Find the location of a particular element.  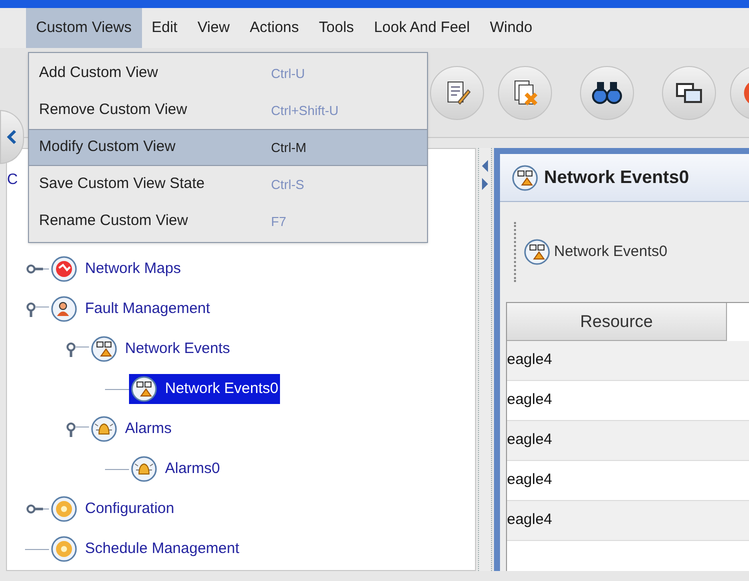

fault-node-icon is located at coordinates (64, 309).